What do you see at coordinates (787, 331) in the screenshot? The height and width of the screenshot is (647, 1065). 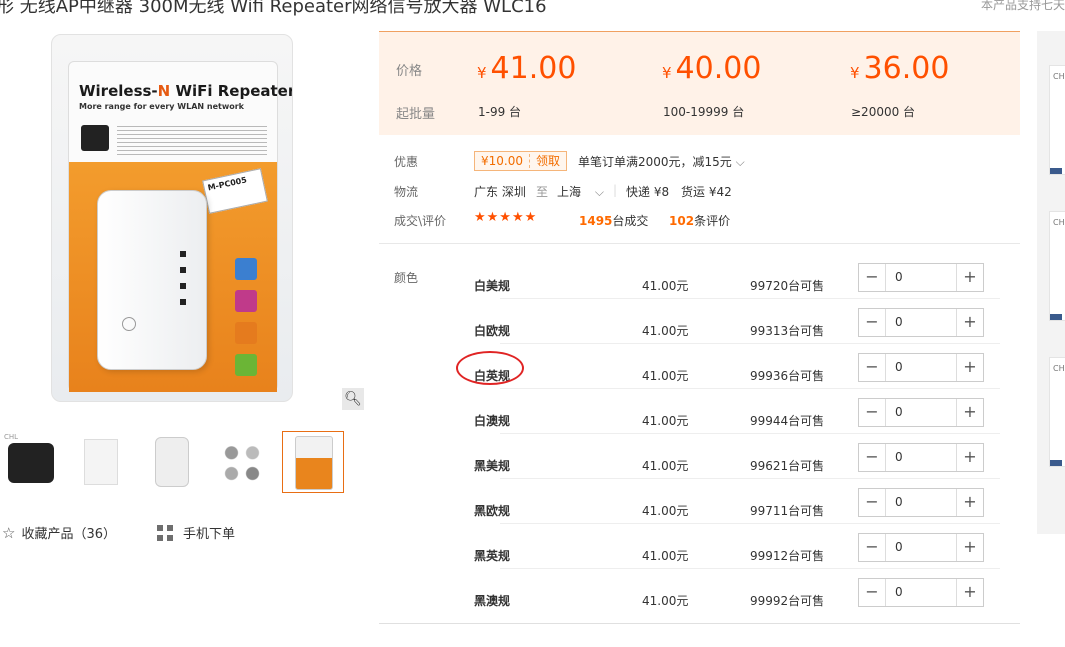 I see `sku-stock: 99313台可售` at bounding box center [787, 331].